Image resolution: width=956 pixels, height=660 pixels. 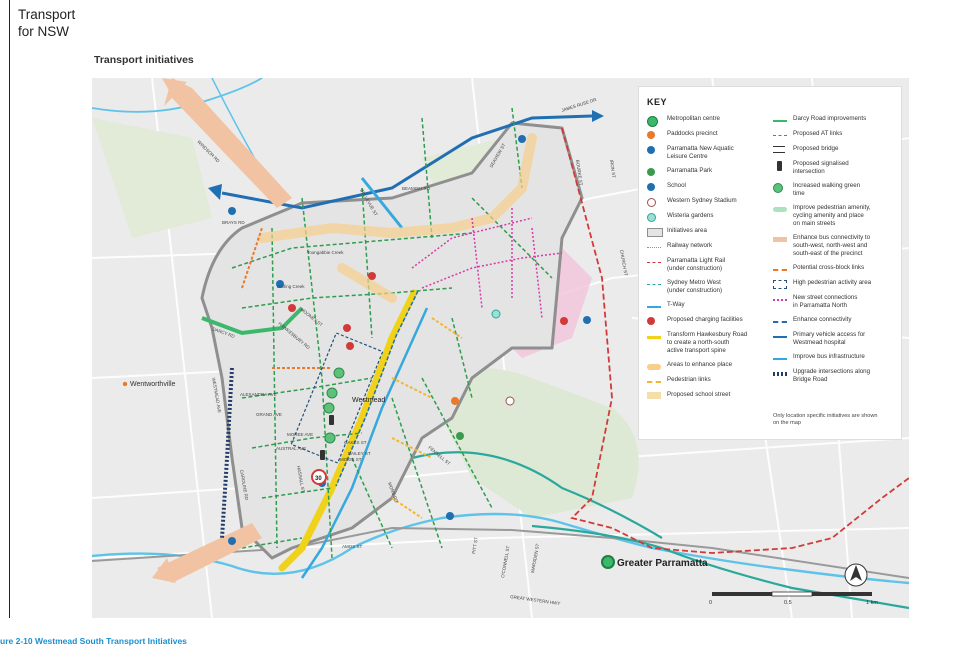 What do you see at coordinates (822, 319) in the screenshot?
I see `legend-item-label: Enhance connectivity` at bounding box center [822, 319].